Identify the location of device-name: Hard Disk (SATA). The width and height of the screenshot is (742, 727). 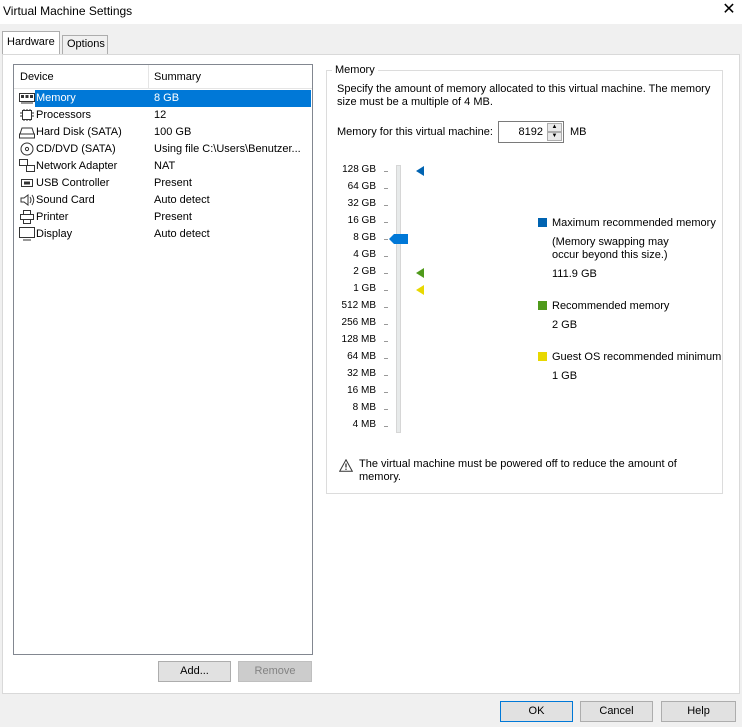
(79, 132).